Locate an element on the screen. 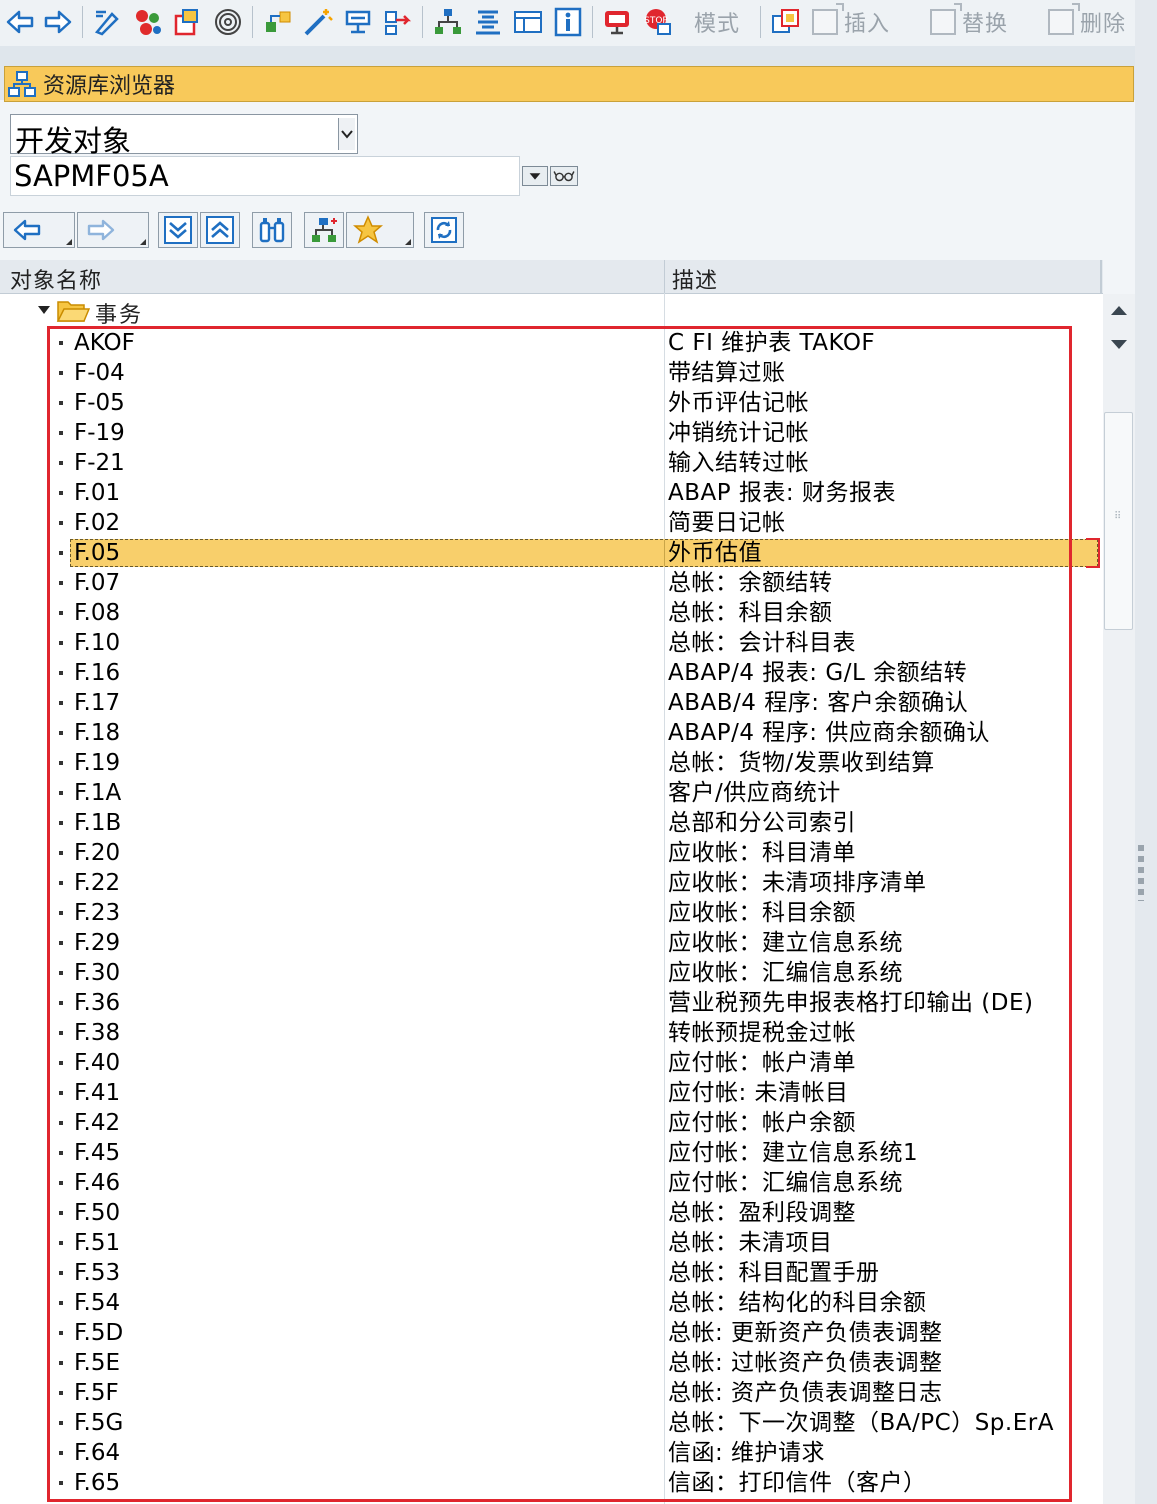 This screenshot has width=1157, height=1504. object-name-cell: F.65 is located at coordinates (97, 1483).